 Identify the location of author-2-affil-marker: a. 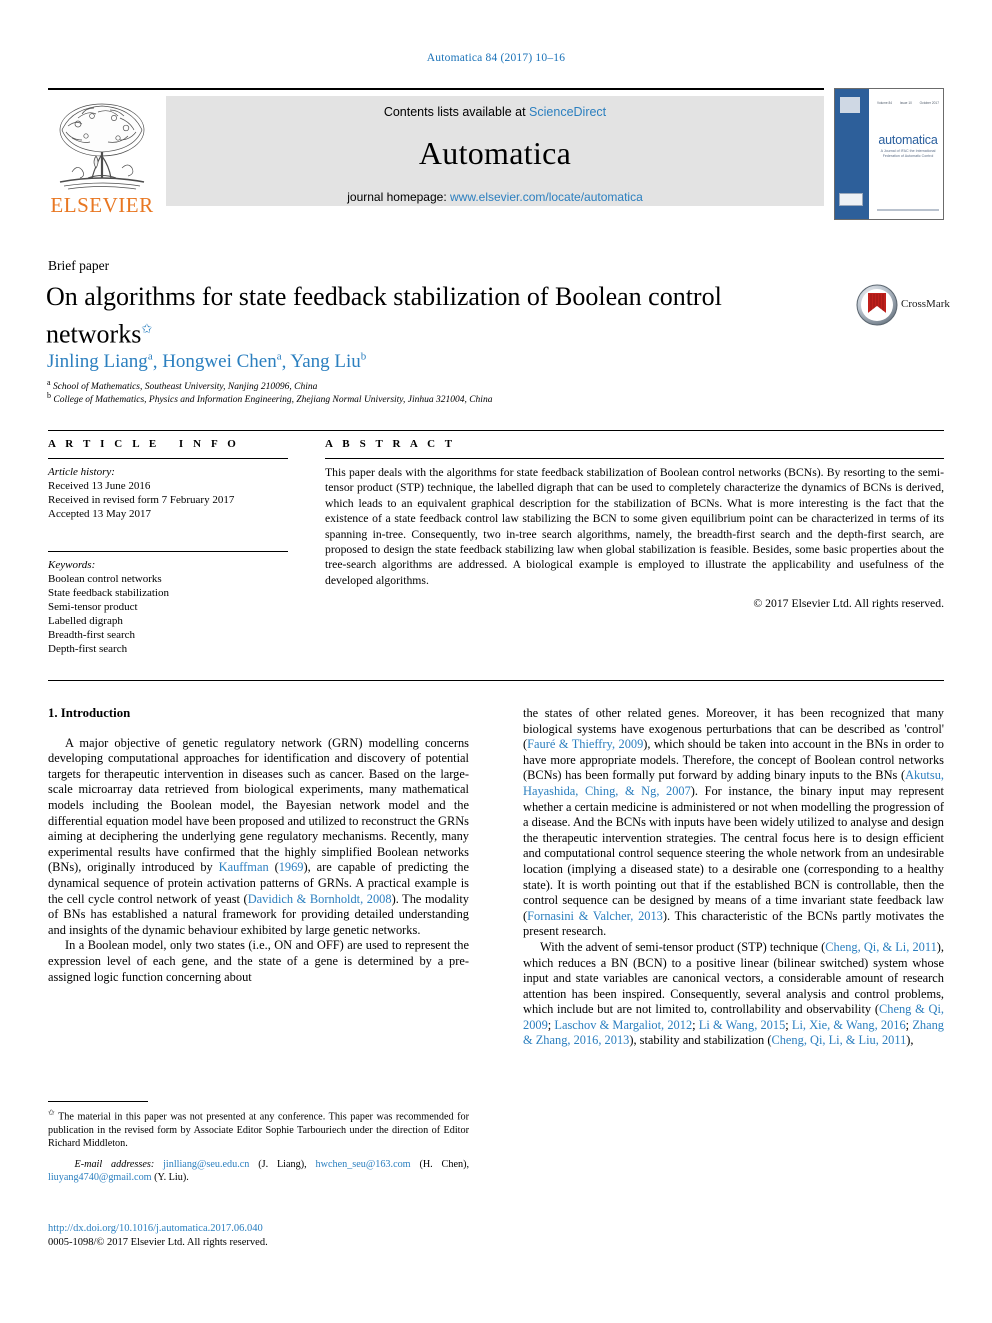
(279, 357).